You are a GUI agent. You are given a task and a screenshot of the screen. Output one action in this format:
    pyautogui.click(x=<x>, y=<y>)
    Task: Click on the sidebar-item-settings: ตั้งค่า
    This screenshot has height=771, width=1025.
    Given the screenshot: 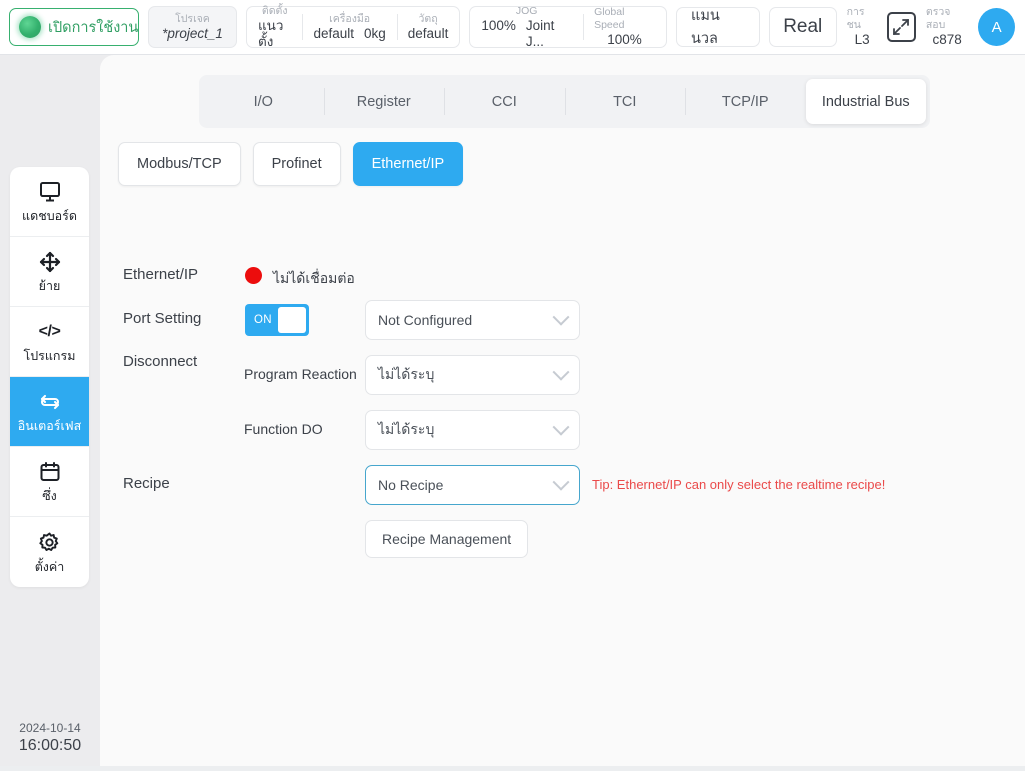 What is the action you would take?
    pyautogui.click(x=49, y=552)
    